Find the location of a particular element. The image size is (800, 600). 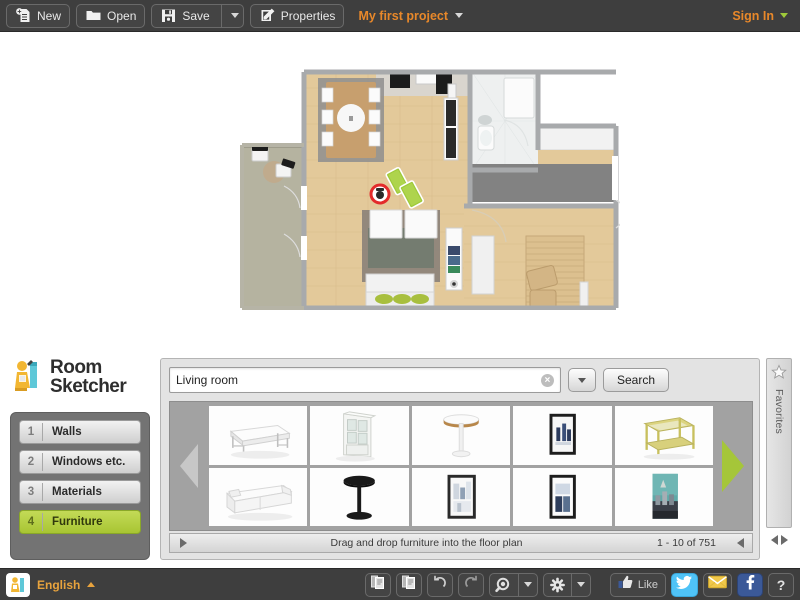

window-opening is located at coordinates (304, 198).